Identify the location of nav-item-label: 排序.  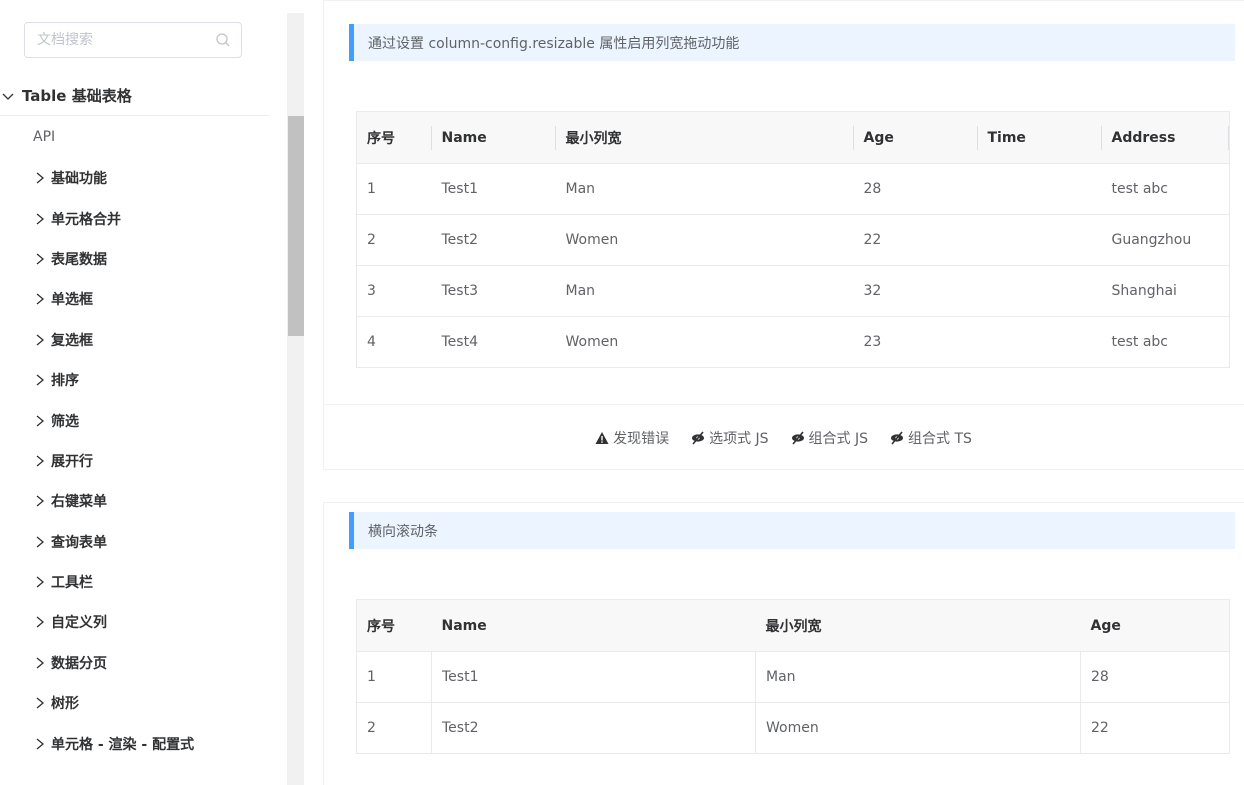
(65, 381).